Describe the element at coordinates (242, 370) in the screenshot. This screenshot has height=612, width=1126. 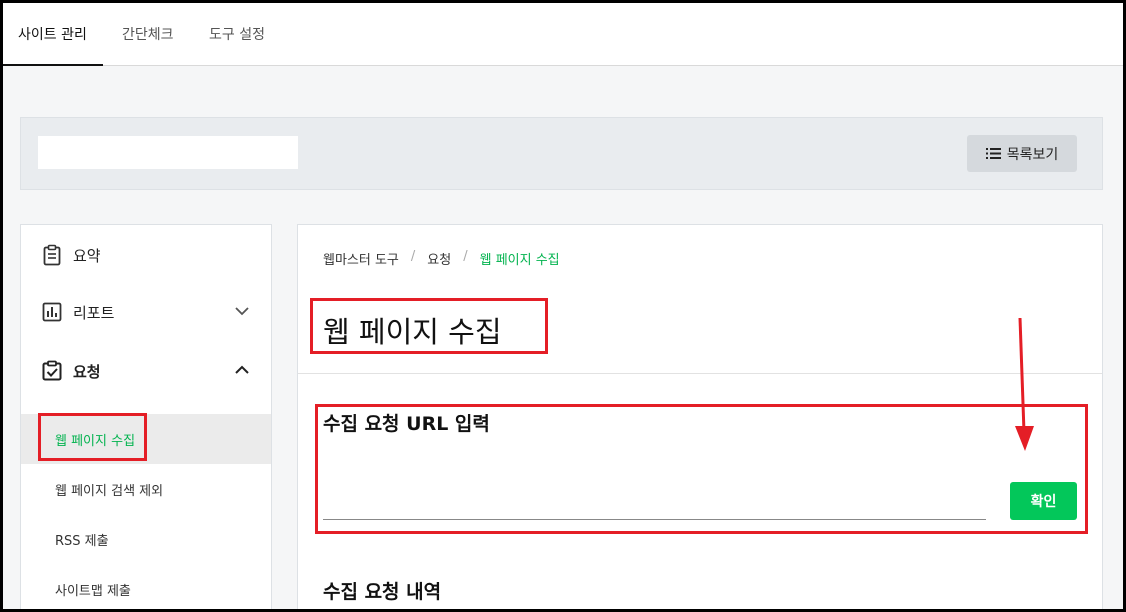
I see `chevron-up-icon` at that location.